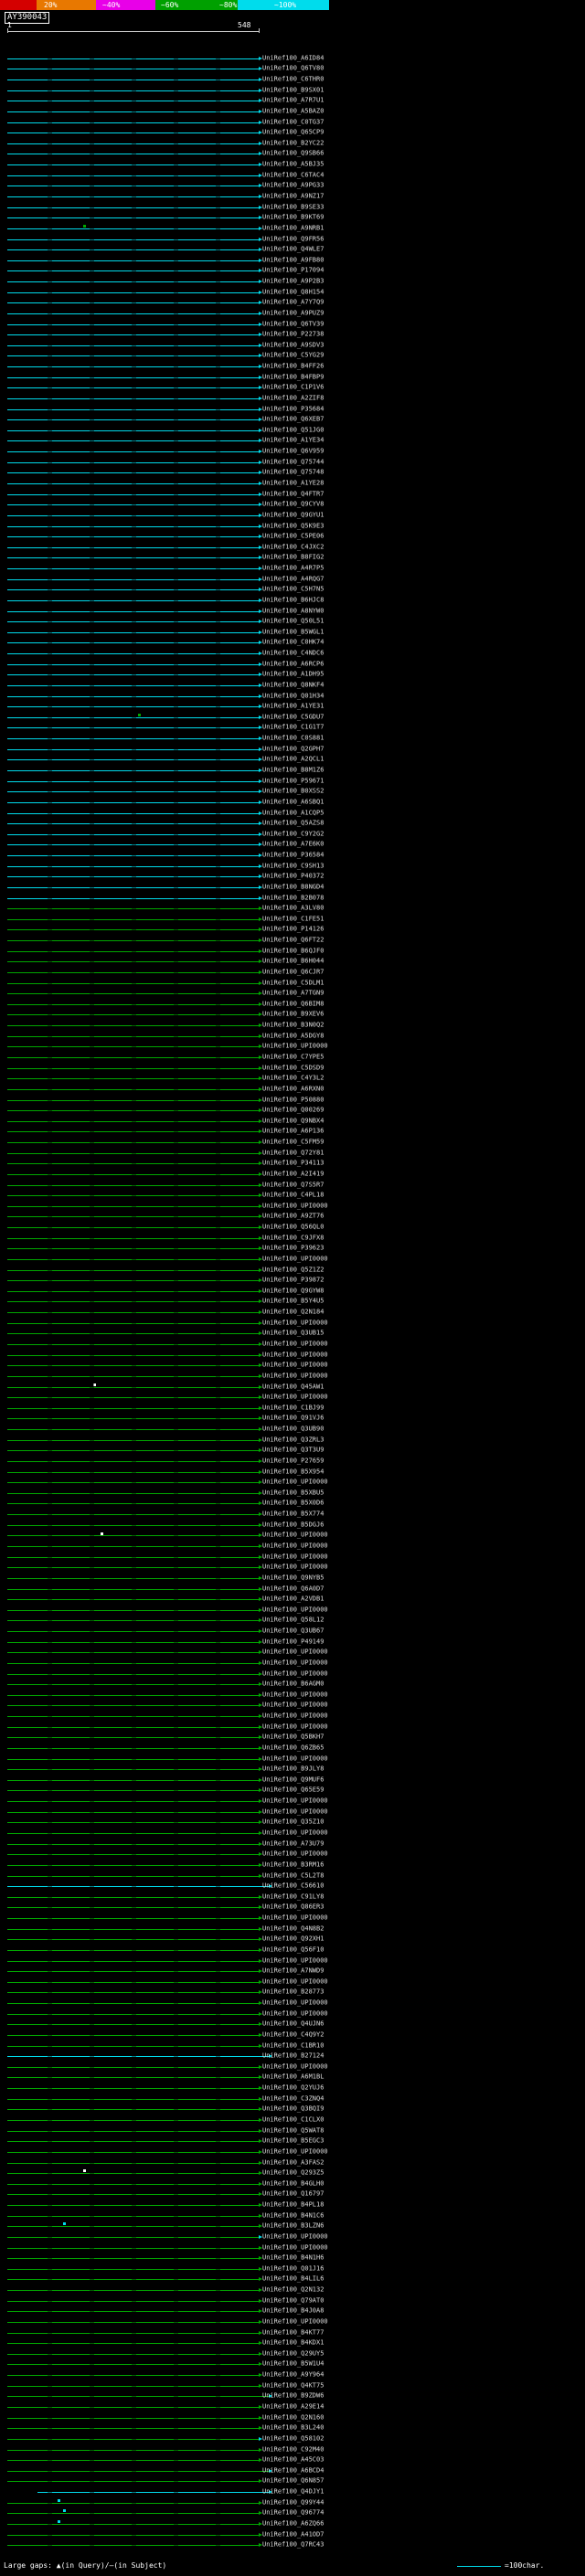  What do you see at coordinates (293, 409) in the screenshot?
I see `hit-row: UniRef100_P35684` at bounding box center [293, 409].